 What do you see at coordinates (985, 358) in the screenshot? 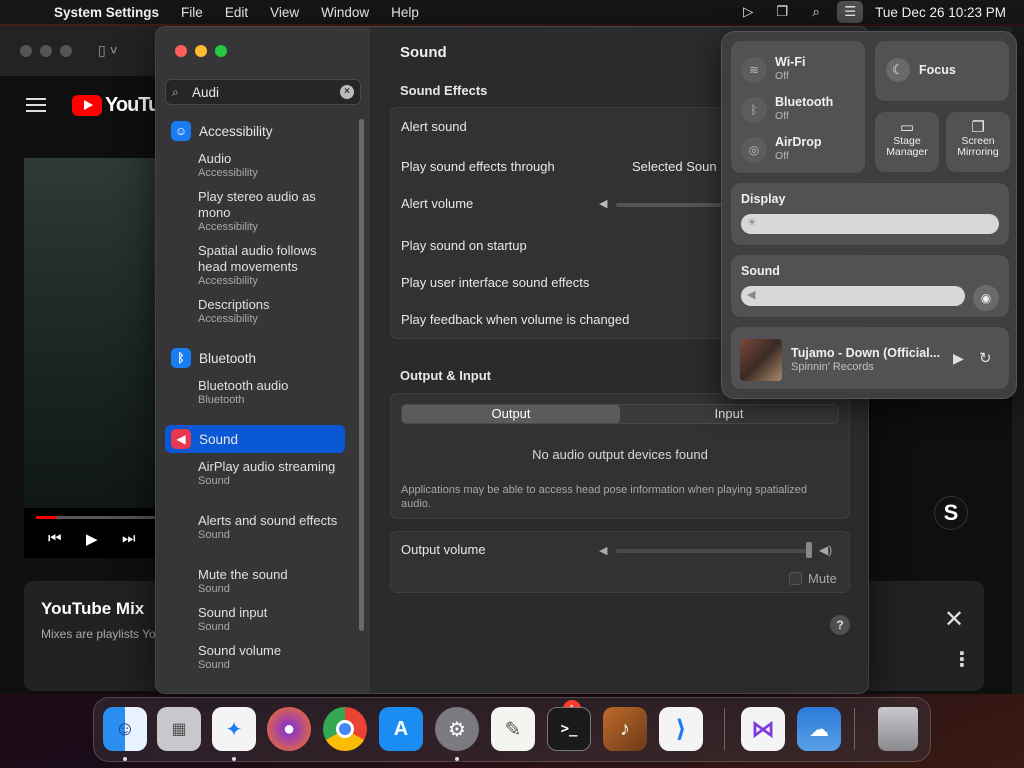
I see `refresh-icon: ↻` at bounding box center [985, 358].